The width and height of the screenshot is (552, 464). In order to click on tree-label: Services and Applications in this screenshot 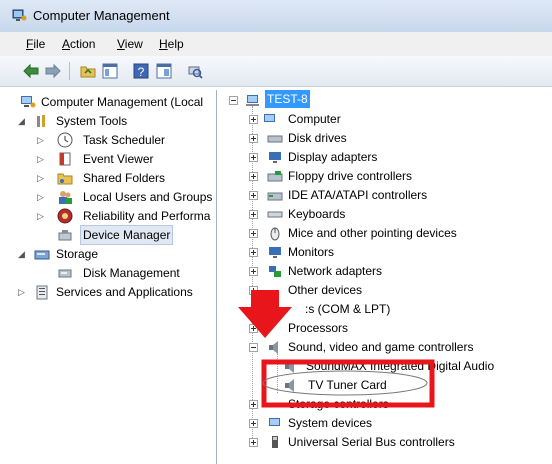, I will do `click(124, 292)`.